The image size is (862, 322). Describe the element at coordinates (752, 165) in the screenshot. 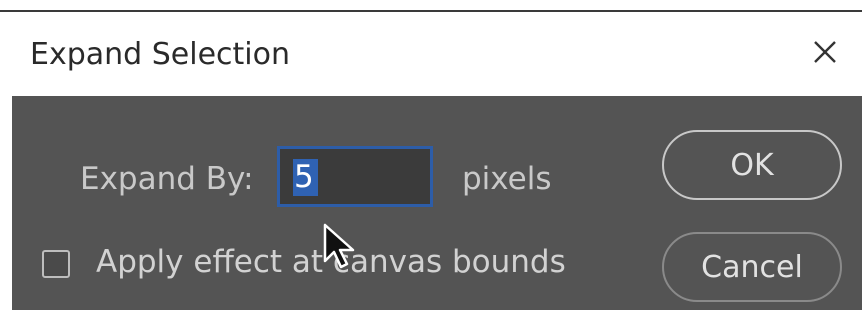

I see `ok-button: OK` at that location.